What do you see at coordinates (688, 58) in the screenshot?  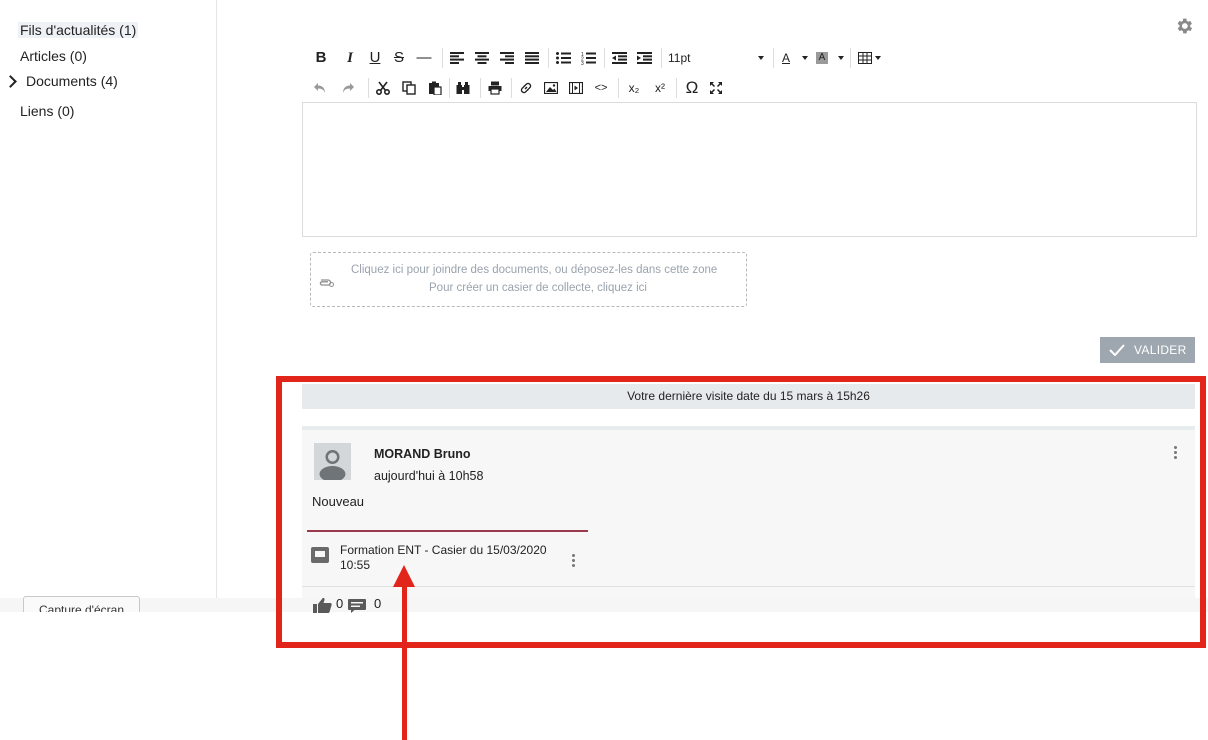 I see `font-size-select: 11pt` at bounding box center [688, 58].